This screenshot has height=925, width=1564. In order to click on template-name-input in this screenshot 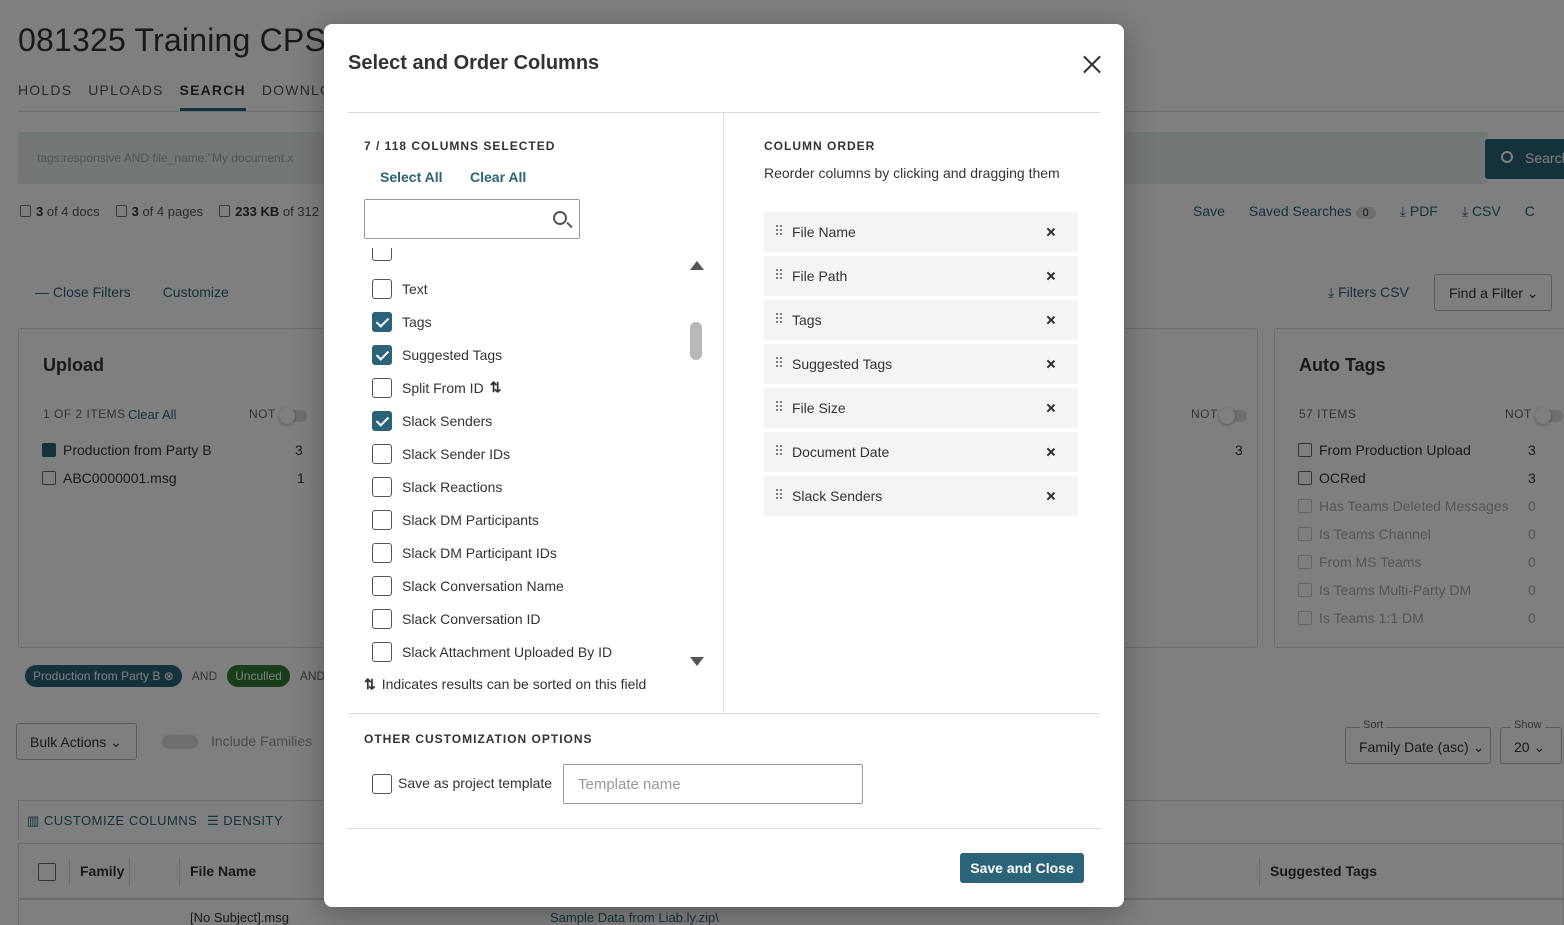, I will do `click(713, 784)`.